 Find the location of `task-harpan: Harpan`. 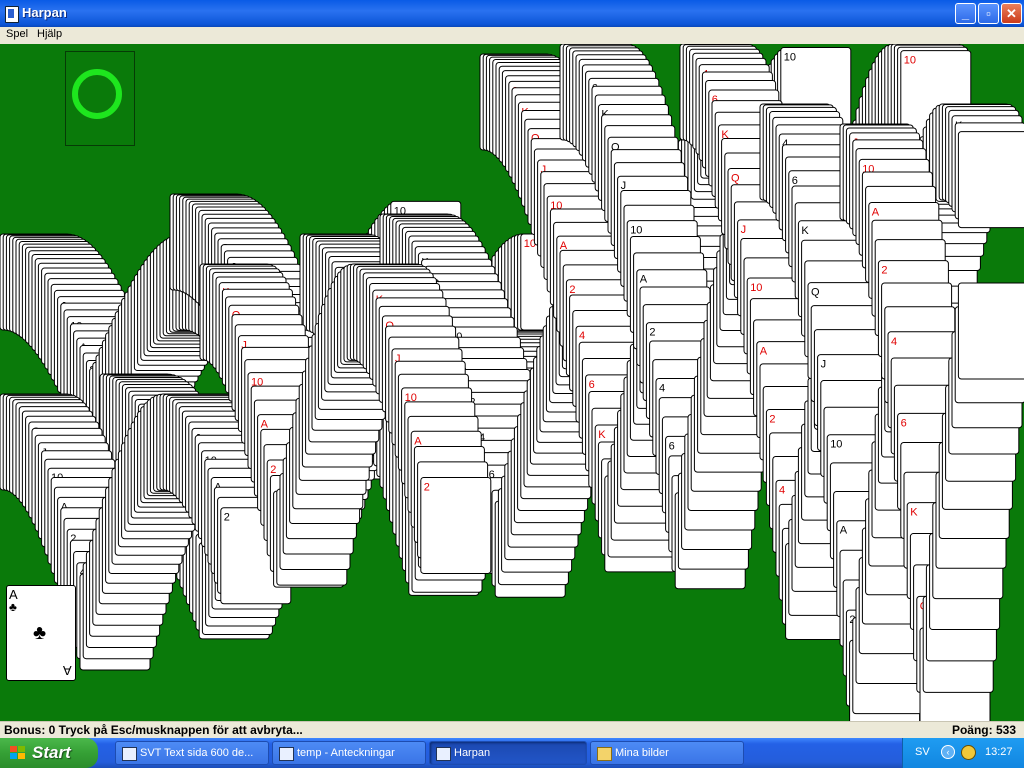

task-harpan: Harpan is located at coordinates (508, 753).